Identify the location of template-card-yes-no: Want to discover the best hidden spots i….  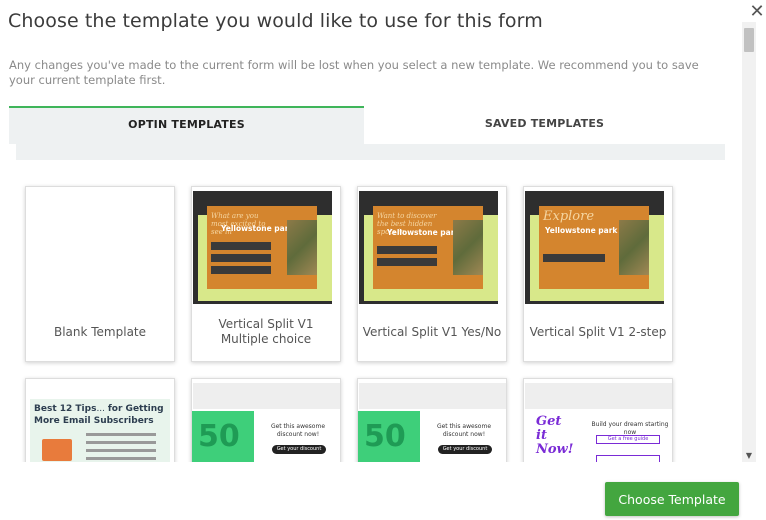
(432, 274).